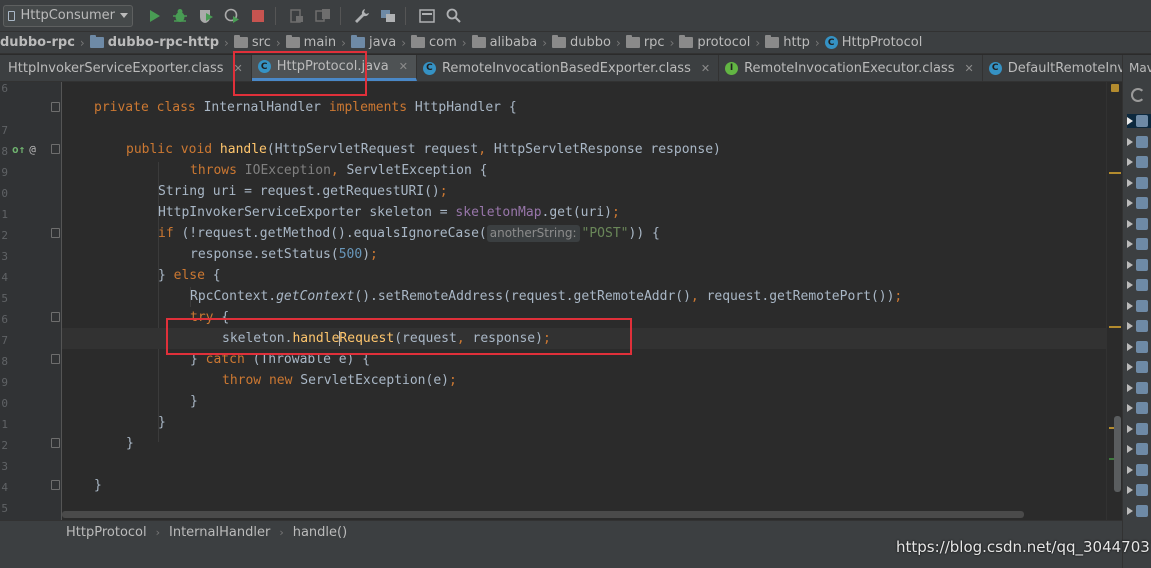  What do you see at coordinates (219, 532) in the screenshot?
I see `breadcrumb-inner-class: InternalHandler` at bounding box center [219, 532].